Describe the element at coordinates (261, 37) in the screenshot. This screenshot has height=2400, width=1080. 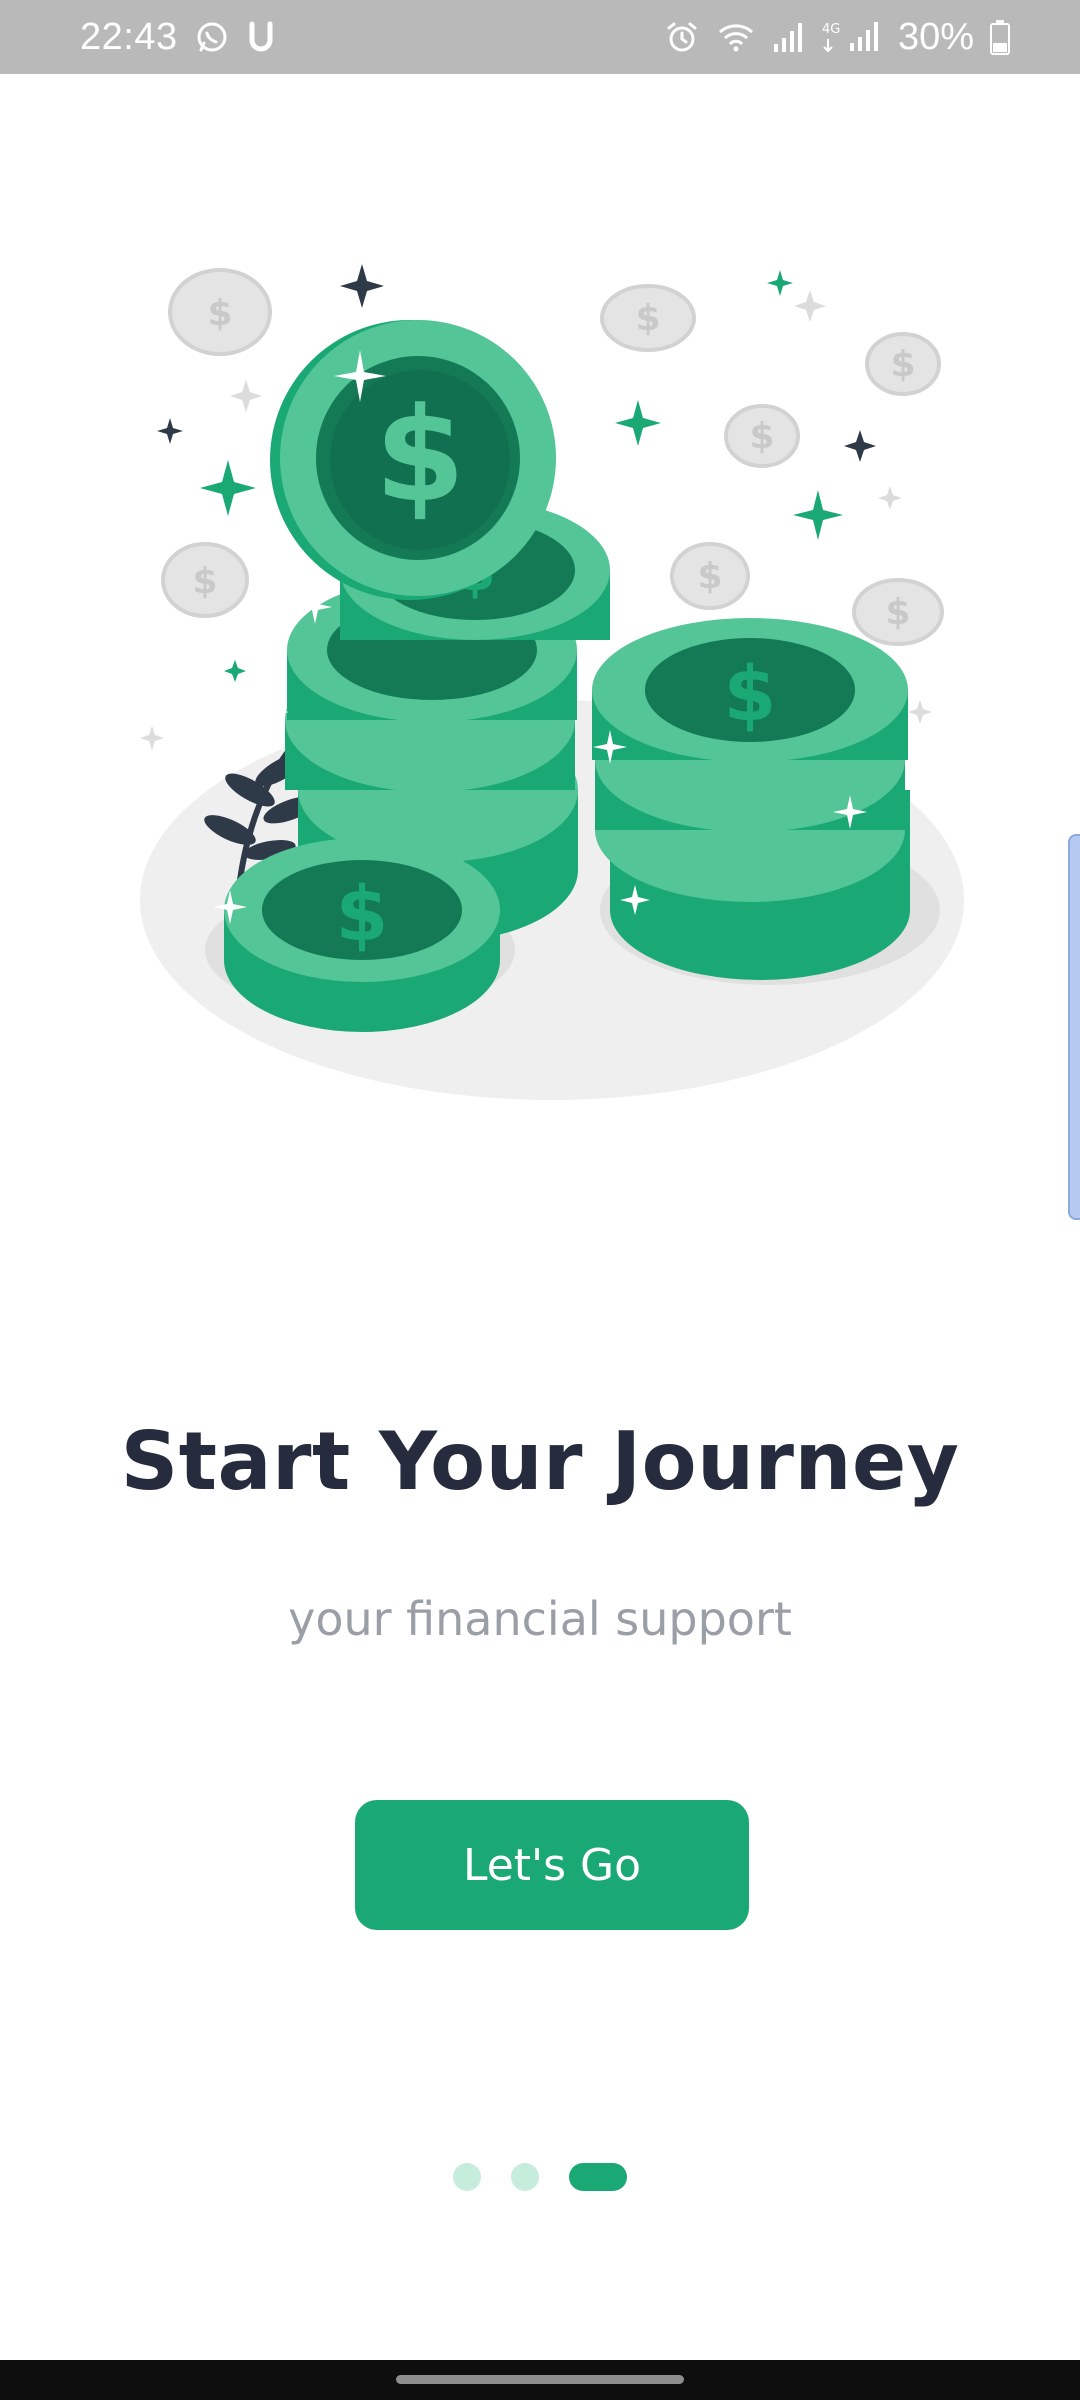
I see `u-app-icon` at that location.